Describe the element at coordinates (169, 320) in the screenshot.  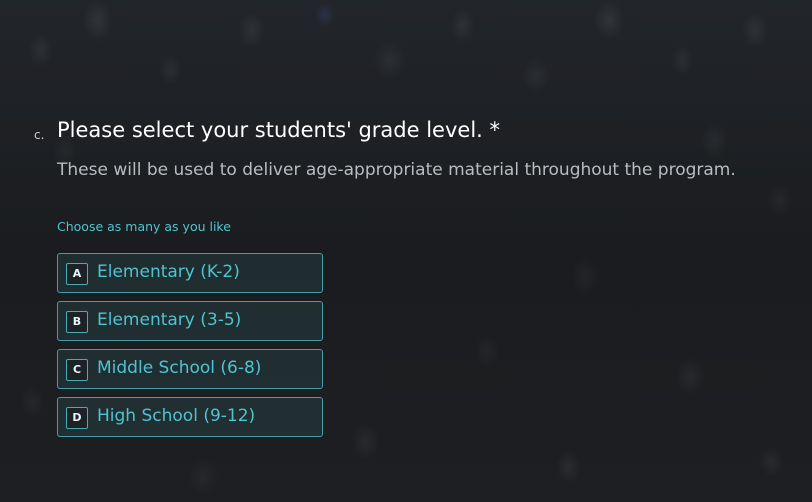
I see `choice-label: Elementary (3-5)` at that location.